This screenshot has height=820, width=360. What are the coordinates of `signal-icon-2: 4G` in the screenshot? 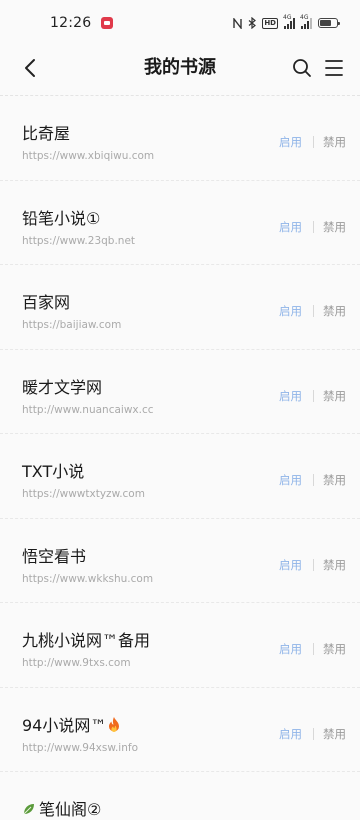 It's located at (306, 21).